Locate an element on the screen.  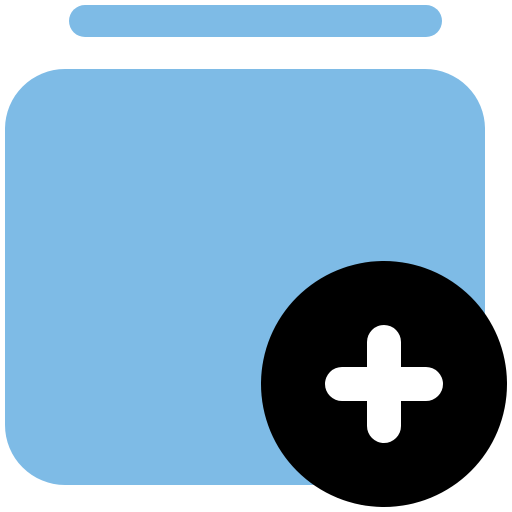
plus-horizontal-stroke is located at coordinates (384, 384).